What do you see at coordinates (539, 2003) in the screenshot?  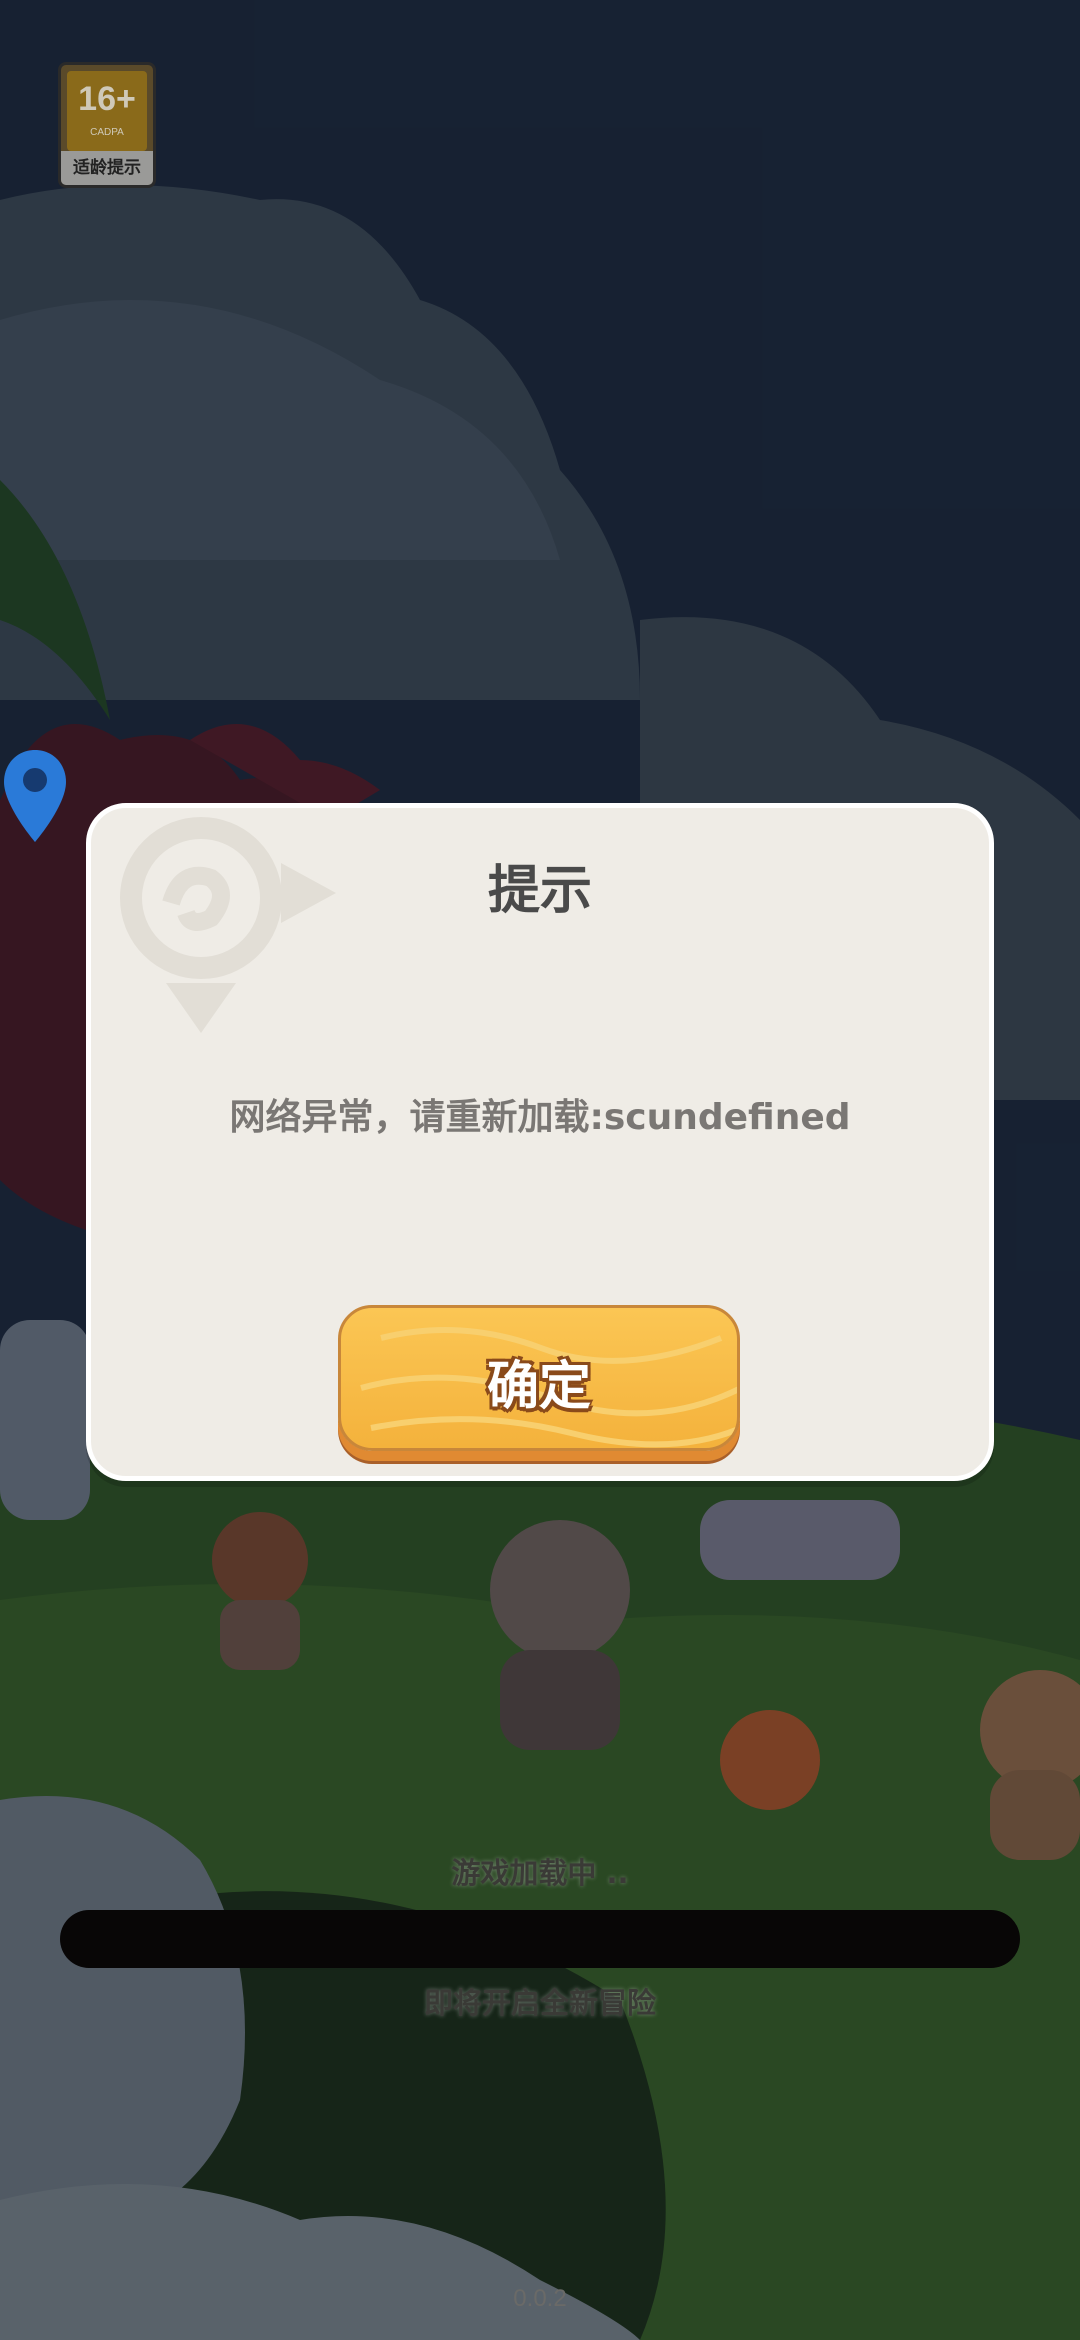 I see `loading-tagline: 即将开启全新冒险` at bounding box center [539, 2003].